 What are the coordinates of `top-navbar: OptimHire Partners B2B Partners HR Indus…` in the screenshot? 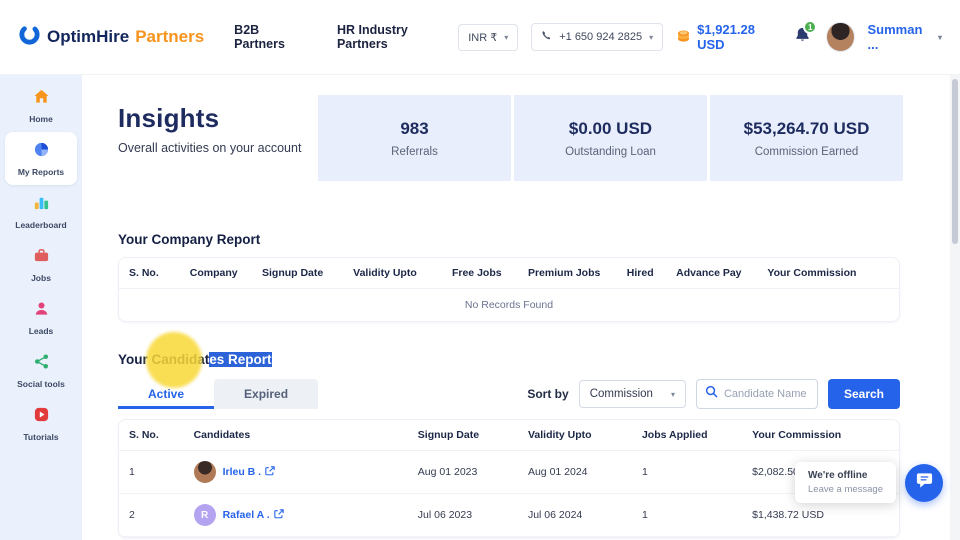 It's located at (480, 37).